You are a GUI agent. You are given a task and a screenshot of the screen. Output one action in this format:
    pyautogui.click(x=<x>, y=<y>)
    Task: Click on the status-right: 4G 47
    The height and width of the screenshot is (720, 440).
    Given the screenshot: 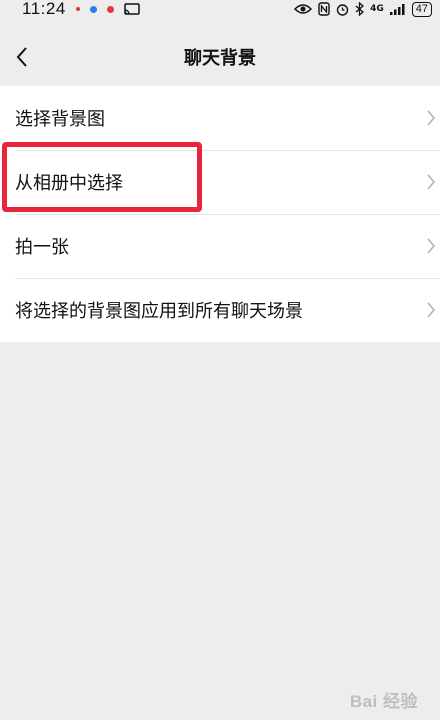 What is the action you would take?
    pyautogui.click(x=363, y=9)
    